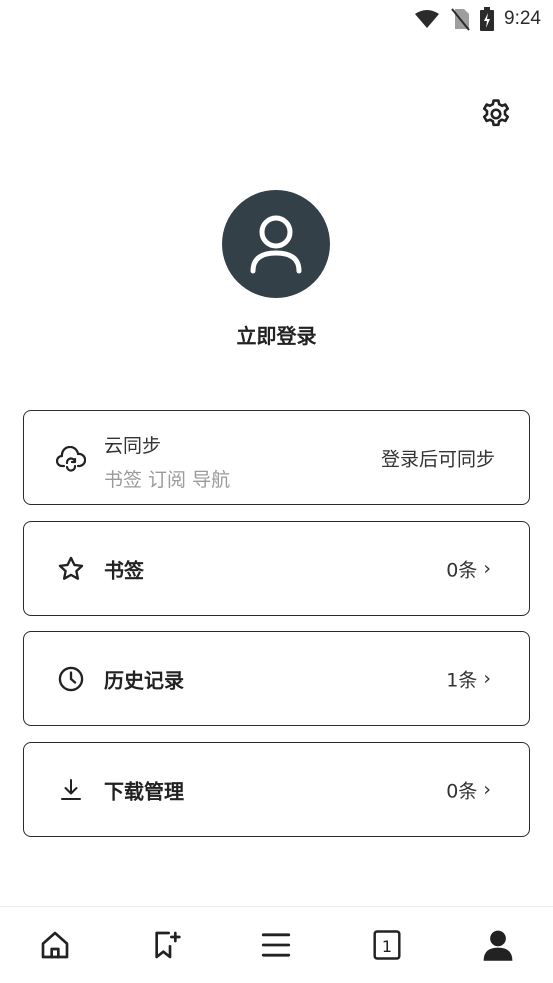 This screenshot has height=983, width=553. I want to click on history-label: 历史记录, so click(144, 680).